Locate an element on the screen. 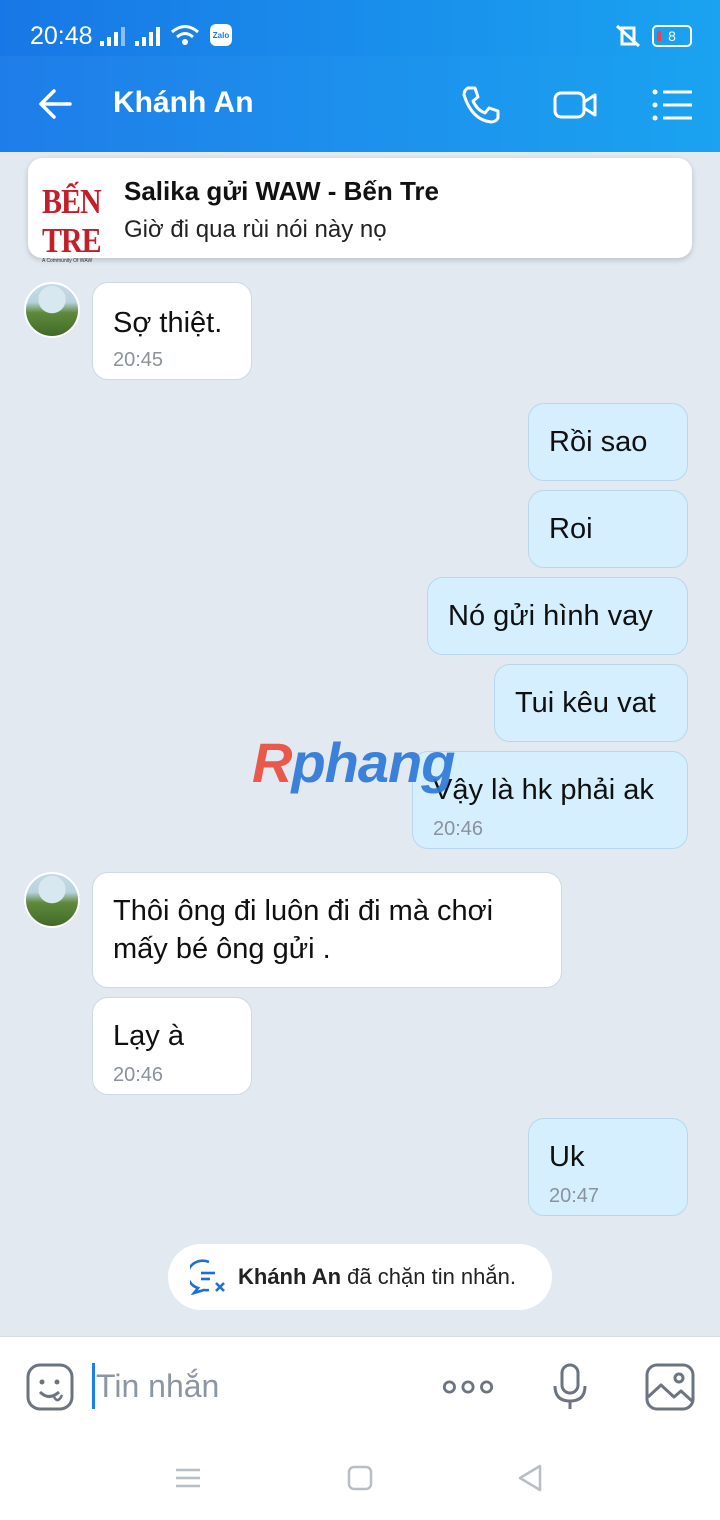  message-composer is located at coordinates (360, 1386).